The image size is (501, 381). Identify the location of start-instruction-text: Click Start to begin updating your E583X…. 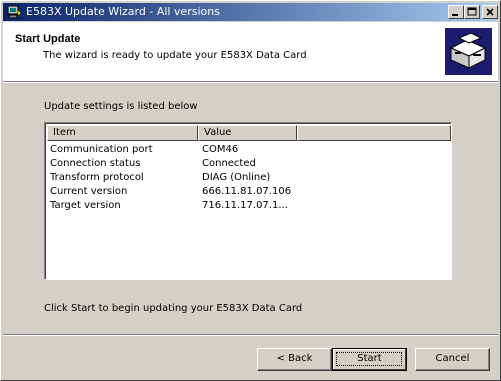
(173, 308).